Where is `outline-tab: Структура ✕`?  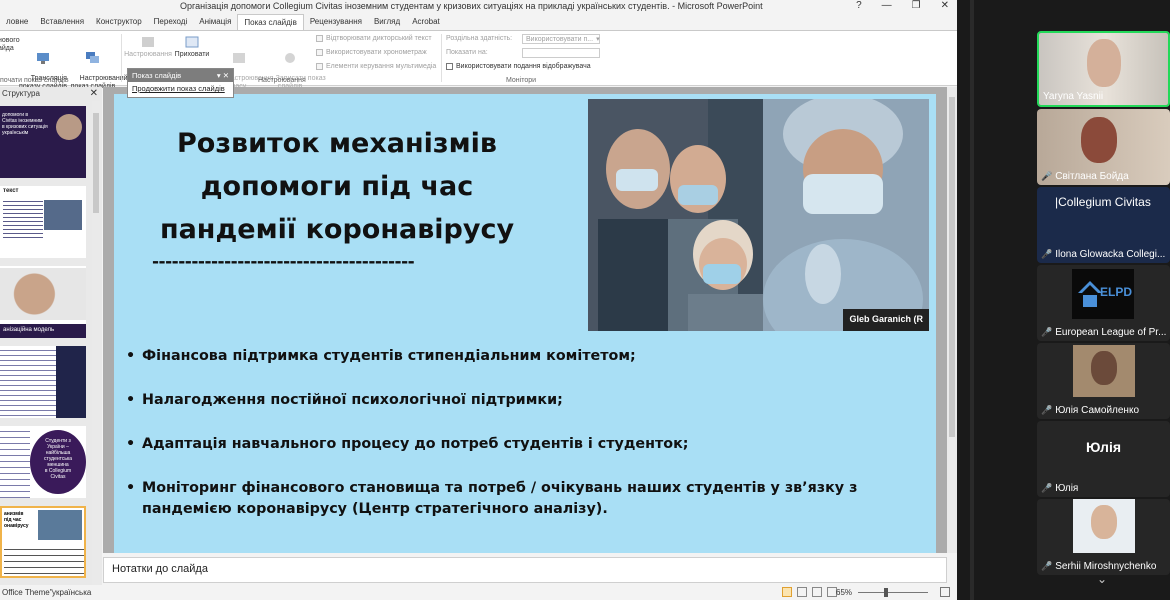
outline-tab: Структура ✕ is located at coordinates (51, 94).